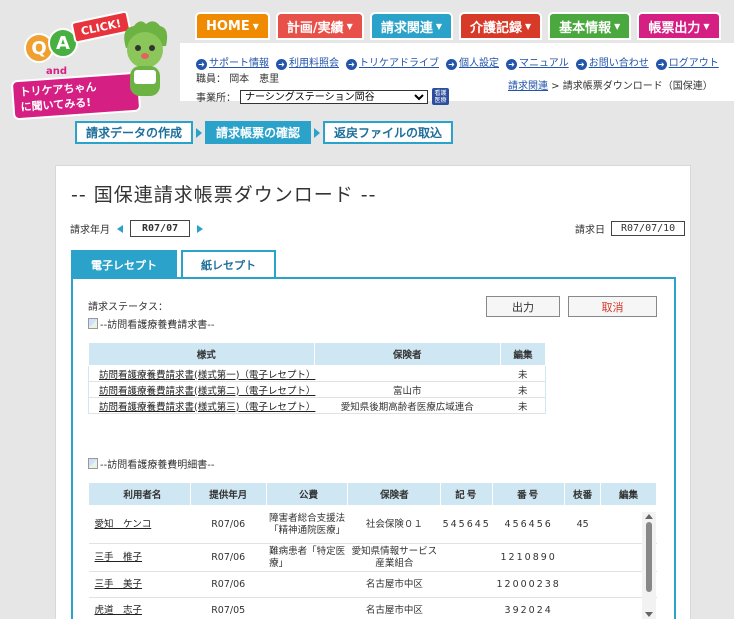 The image size is (734, 619). Describe the element at coordinates (582, 584) in the screenshot. I see `cell-branch` at that location.